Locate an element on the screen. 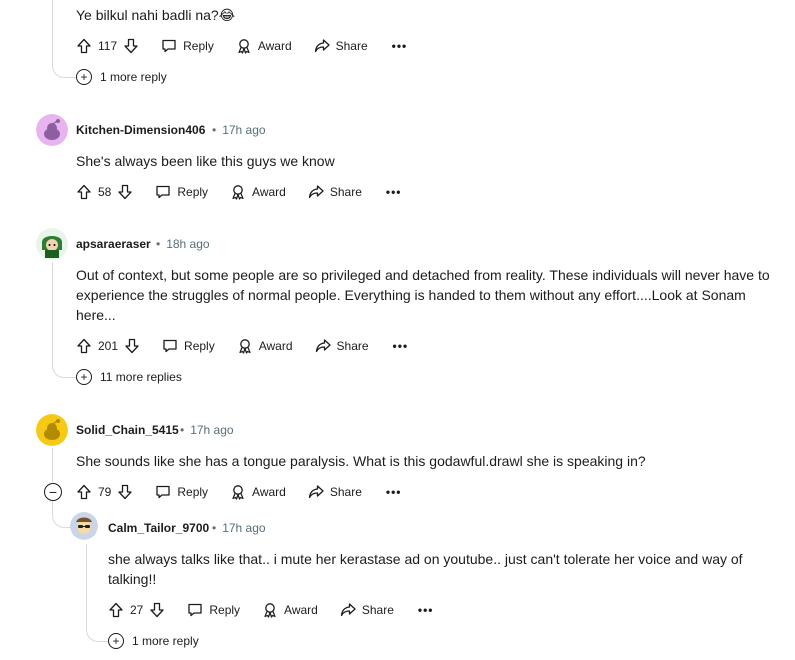 The image size is (795, 660). comment-actions: 117 Reply Award Share ••• is located at coordinates (241, 46).